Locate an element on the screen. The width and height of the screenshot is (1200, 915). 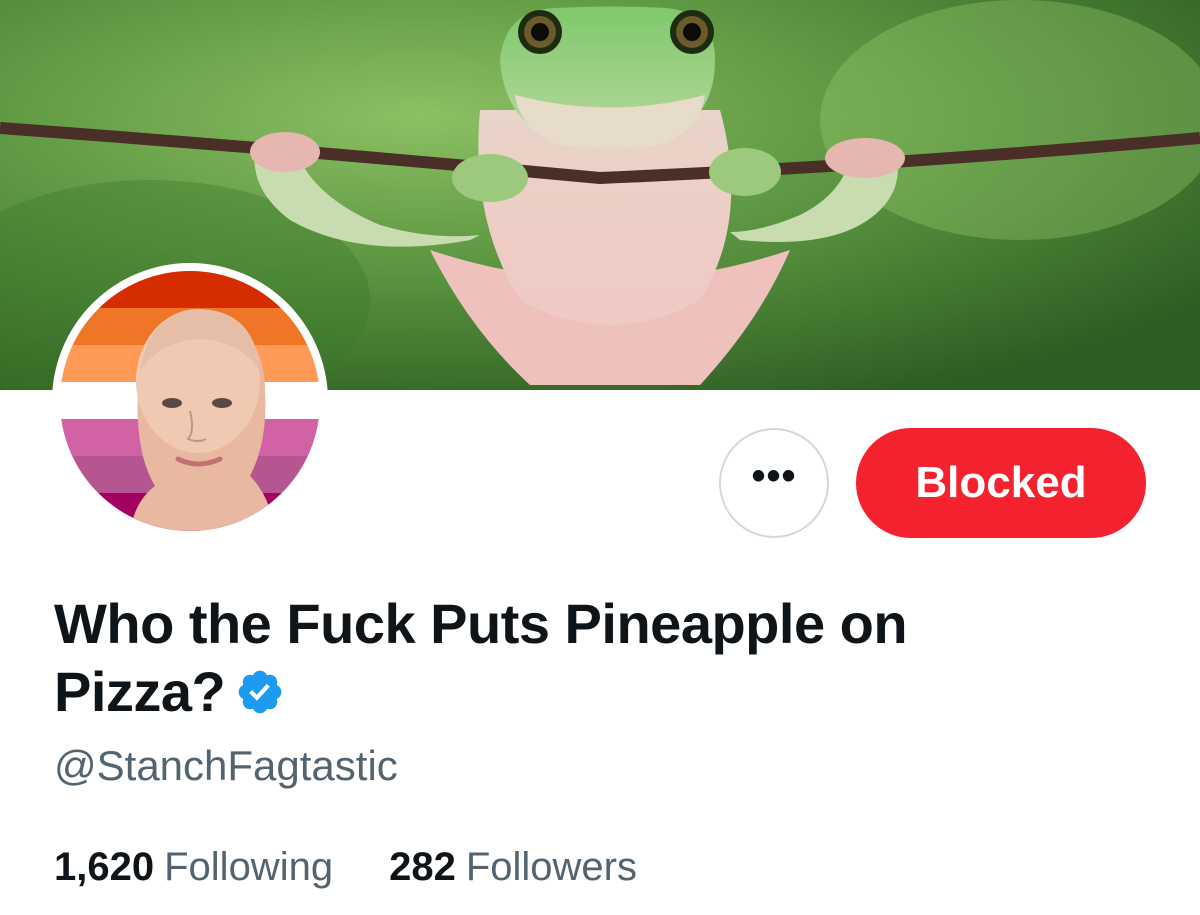
following-label: Following is located at coordinates (249, 867).